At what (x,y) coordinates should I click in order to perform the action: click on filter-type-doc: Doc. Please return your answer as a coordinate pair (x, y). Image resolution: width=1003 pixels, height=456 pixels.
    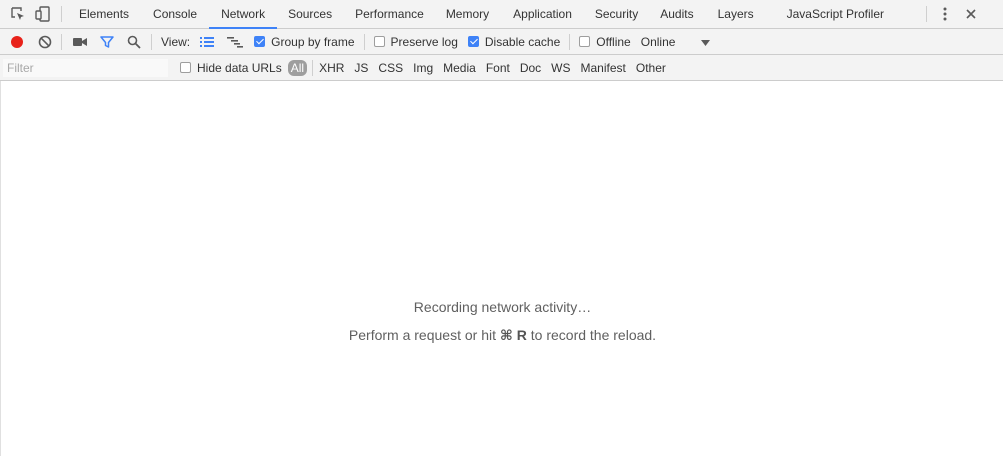
    Looking at the image, I should click on (530, 68).